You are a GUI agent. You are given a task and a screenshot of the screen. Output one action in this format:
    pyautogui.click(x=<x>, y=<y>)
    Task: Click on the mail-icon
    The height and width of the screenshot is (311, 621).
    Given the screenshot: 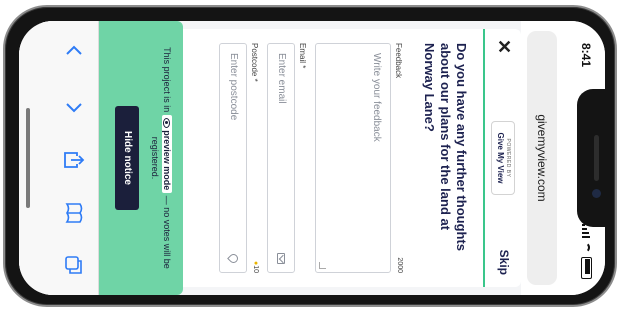 What is the action you would take?
    pyautogui.click(x=281, y=258)
    